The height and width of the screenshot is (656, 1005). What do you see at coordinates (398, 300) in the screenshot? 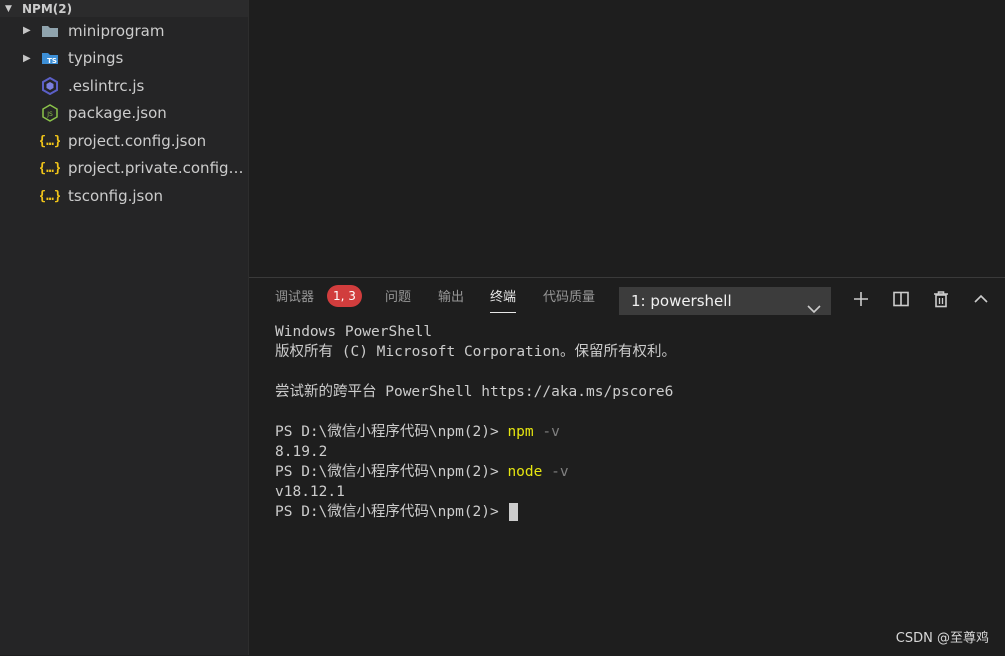
I see `tab-problems: 问题` at bounding box center [398, 300].